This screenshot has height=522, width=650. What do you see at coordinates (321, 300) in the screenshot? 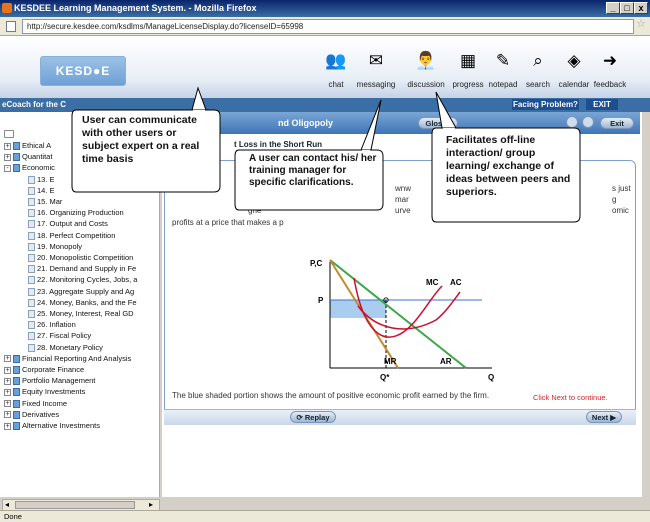
I see `price-label: P` at bounding box center [321, 300].